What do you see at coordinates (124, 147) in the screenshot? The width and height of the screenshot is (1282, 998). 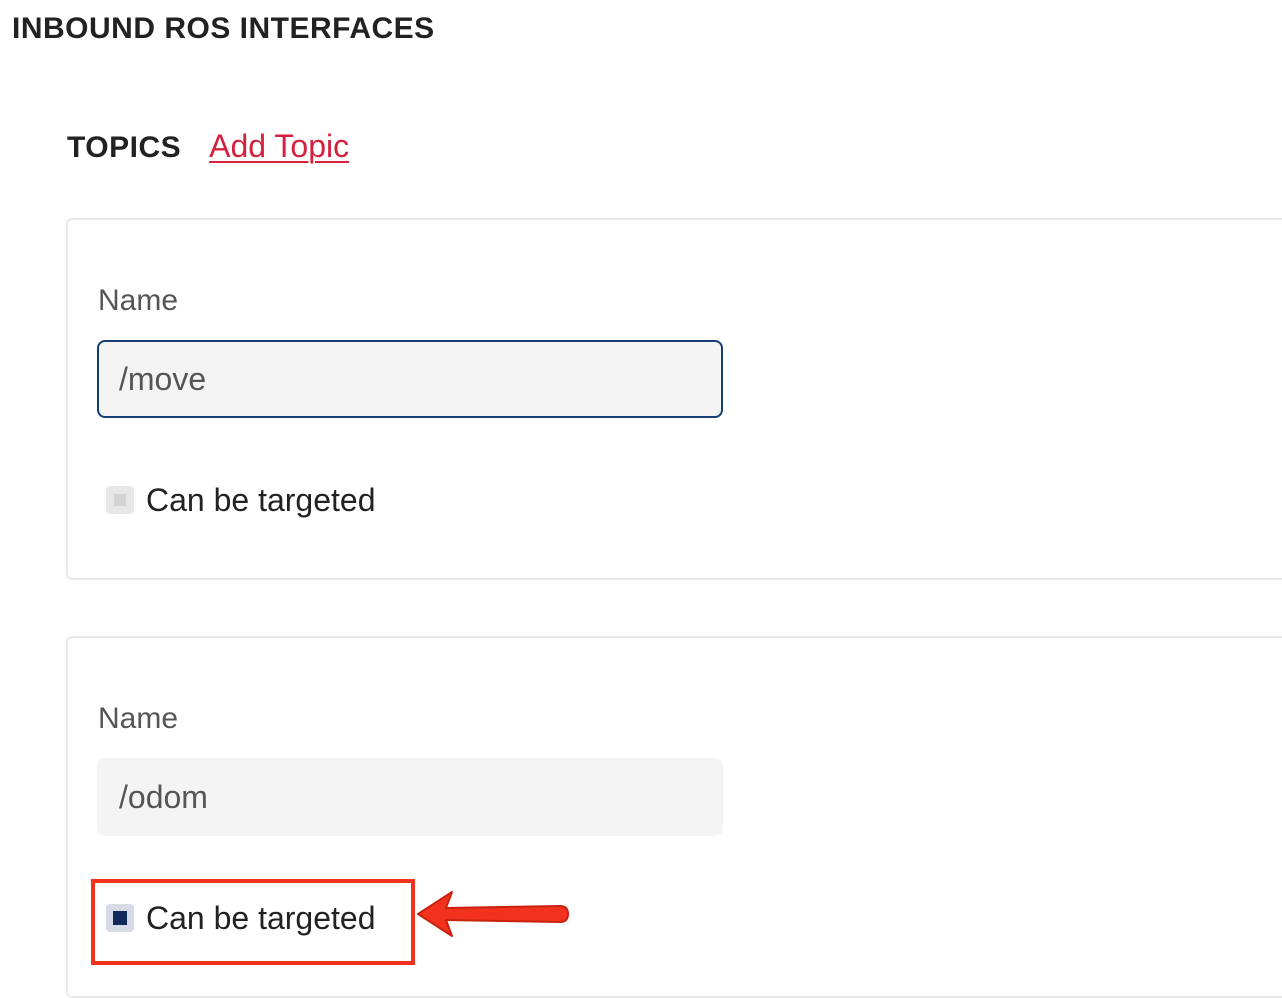 I see `topics-title: TOPICS` at bounding box center [124, 147].